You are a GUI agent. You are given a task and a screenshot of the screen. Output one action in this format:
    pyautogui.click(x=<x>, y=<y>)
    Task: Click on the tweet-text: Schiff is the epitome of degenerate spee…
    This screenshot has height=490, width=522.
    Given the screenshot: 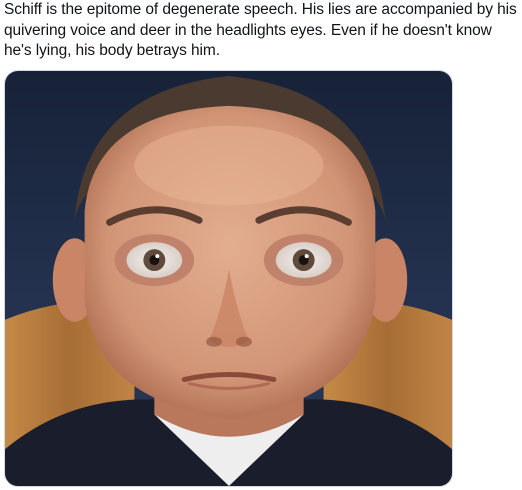 What is the action you would take?
    pyautogui.click(x=260, y=30)
    